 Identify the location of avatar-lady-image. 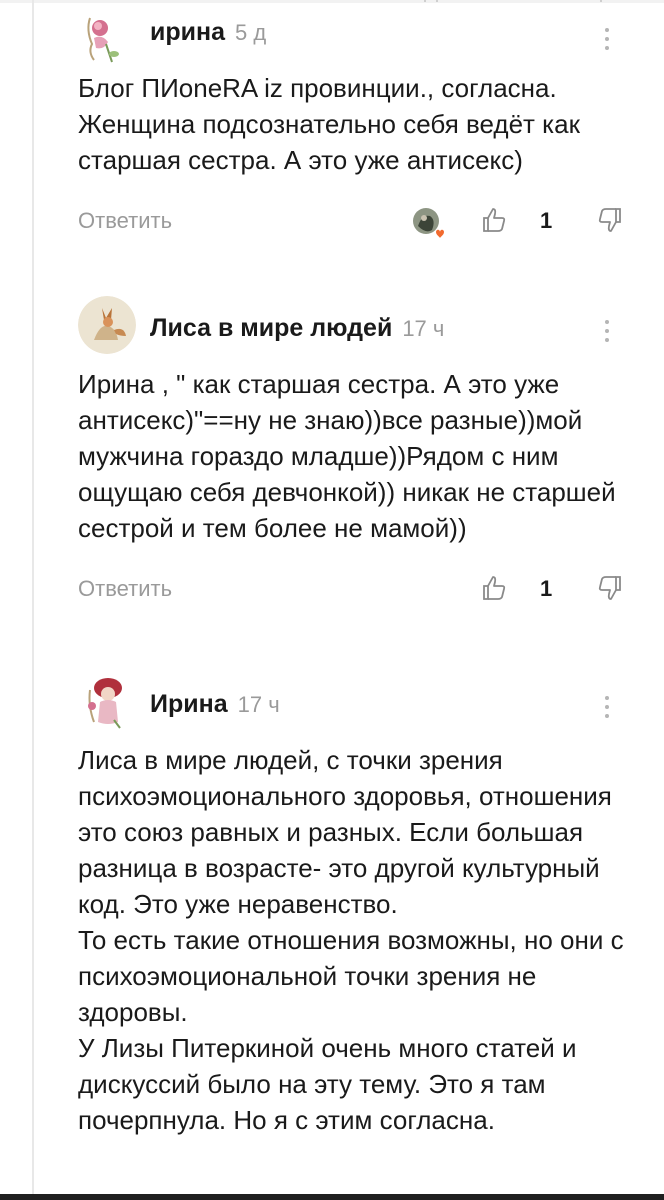
(106, 701).